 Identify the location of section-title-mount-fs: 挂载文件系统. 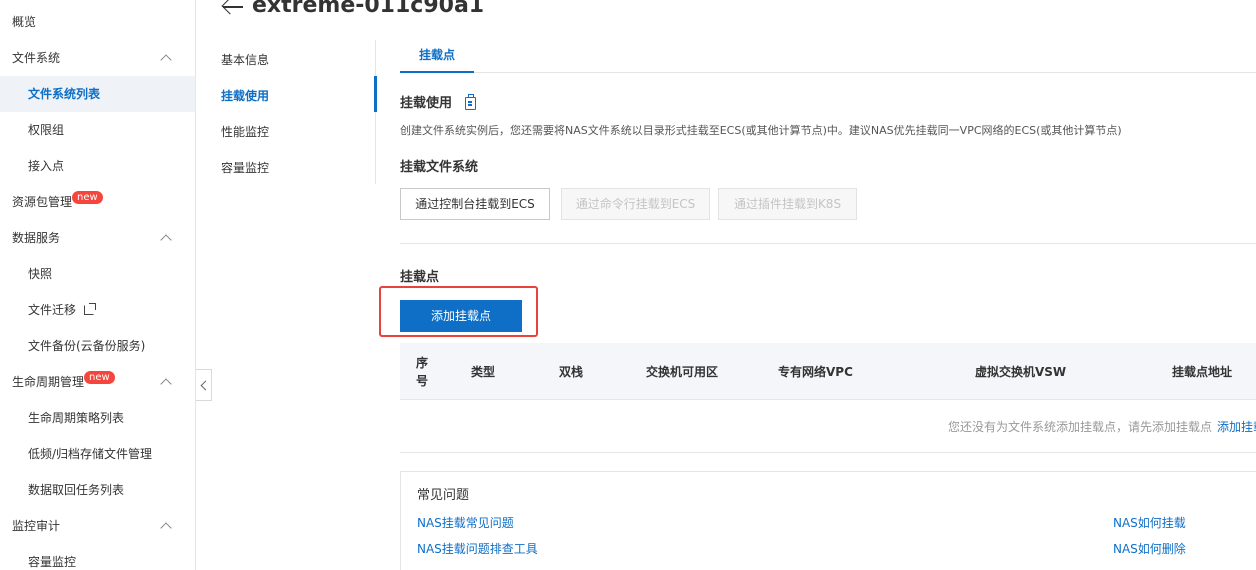
(439, 167).